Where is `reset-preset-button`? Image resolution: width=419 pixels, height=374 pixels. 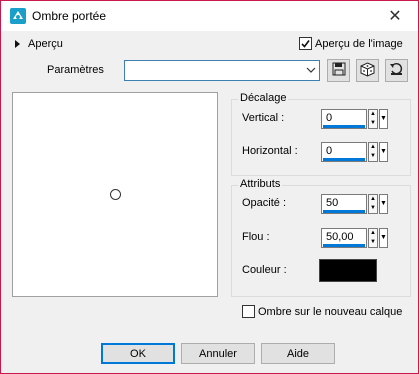 reset-preset-button is located at coordinates (396, 70).